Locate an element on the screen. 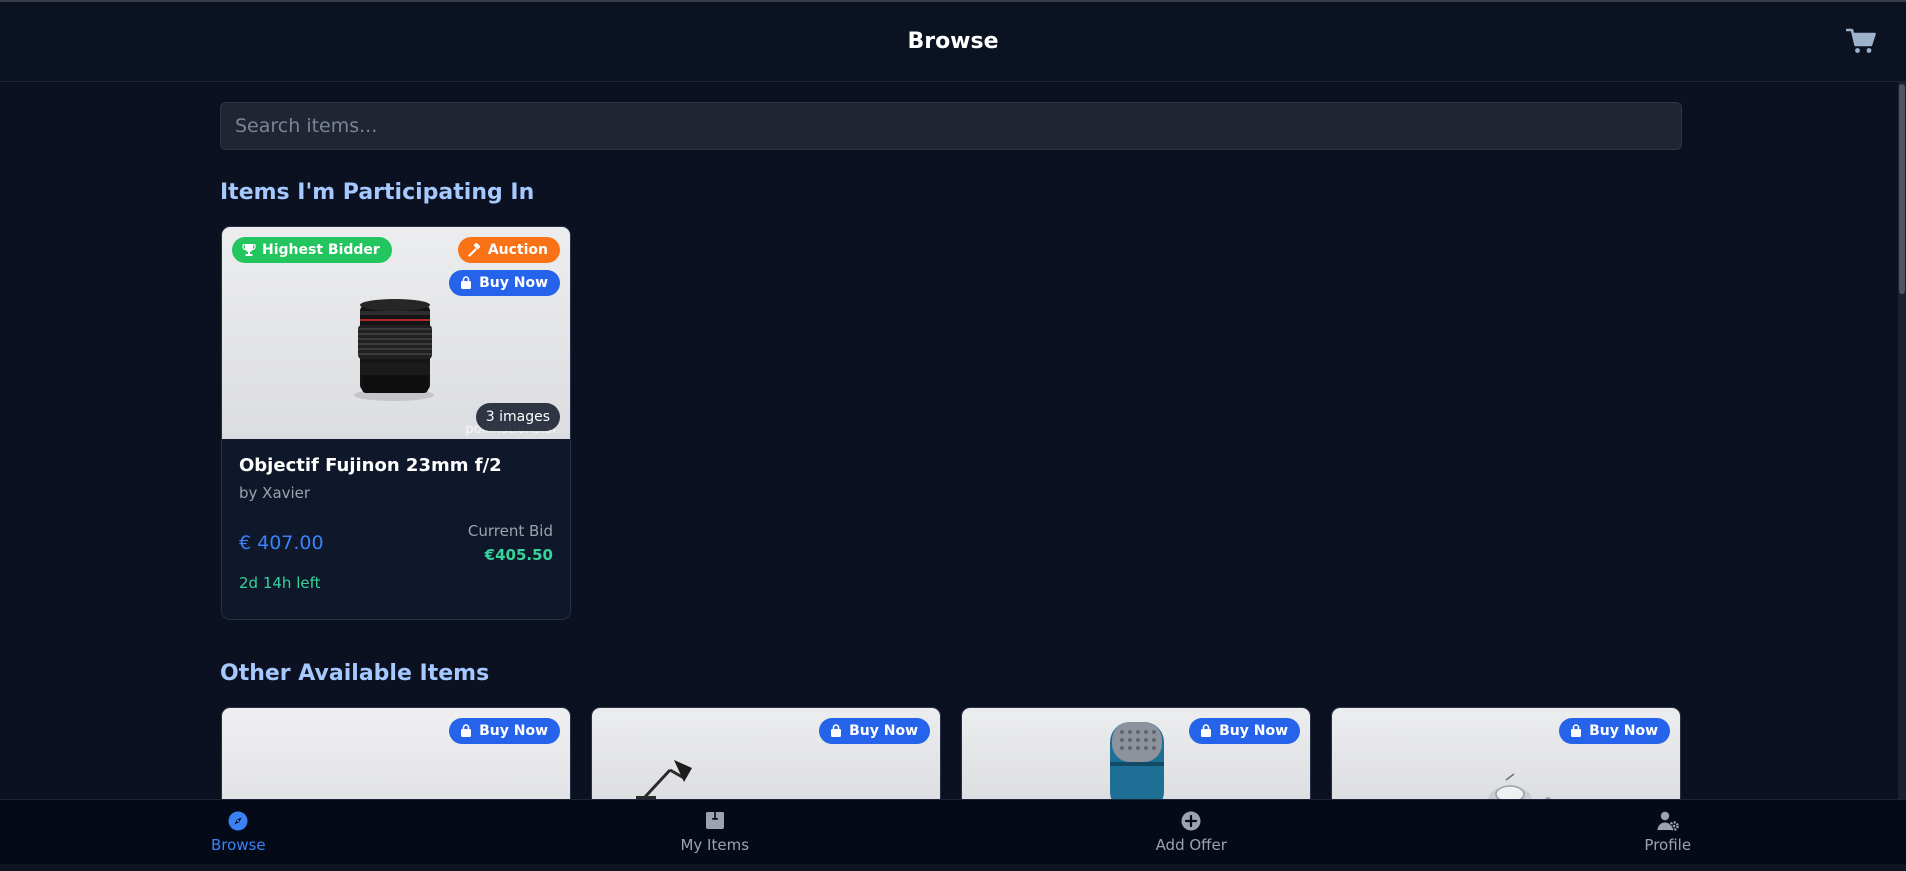  nav-add-offer: Add Offer is located at coordinates (1191, 832).